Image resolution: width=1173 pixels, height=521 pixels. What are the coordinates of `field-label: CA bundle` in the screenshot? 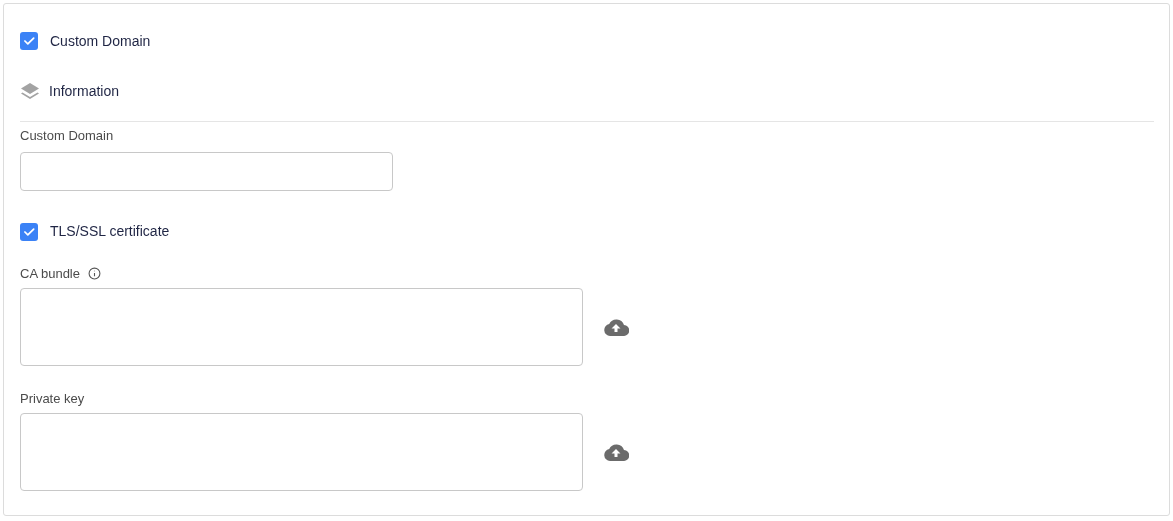 It's located at (50, 273).